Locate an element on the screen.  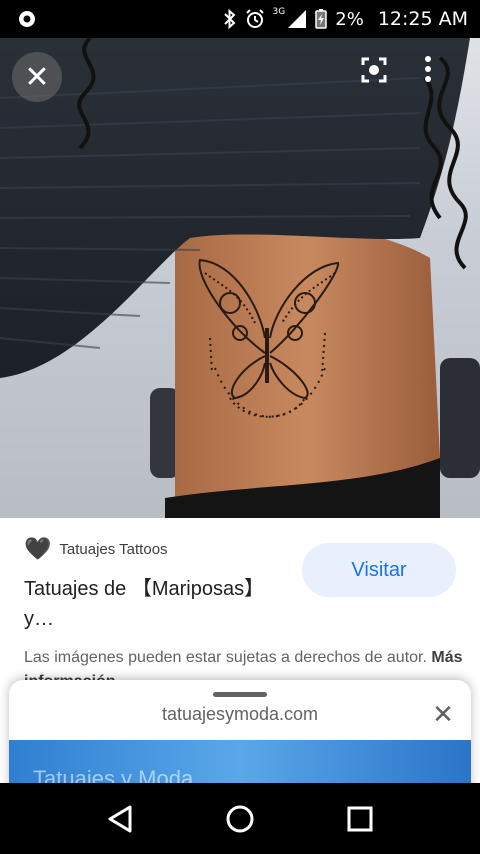
status-left is located at coordinates (27, 19).